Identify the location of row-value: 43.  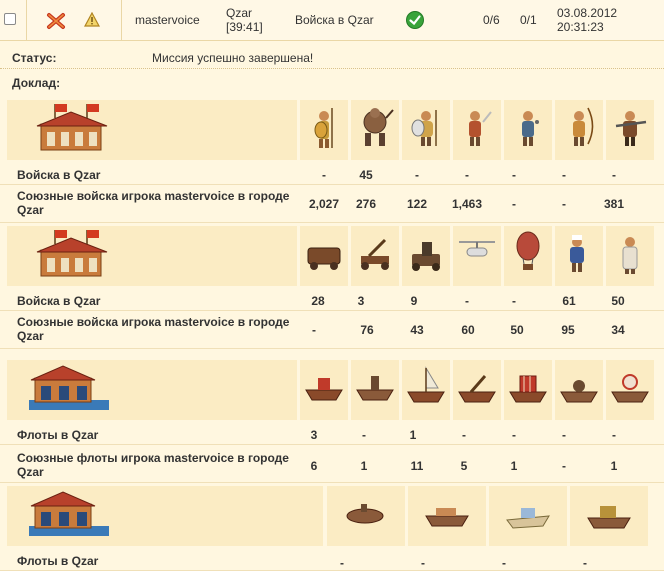
(417, 330).